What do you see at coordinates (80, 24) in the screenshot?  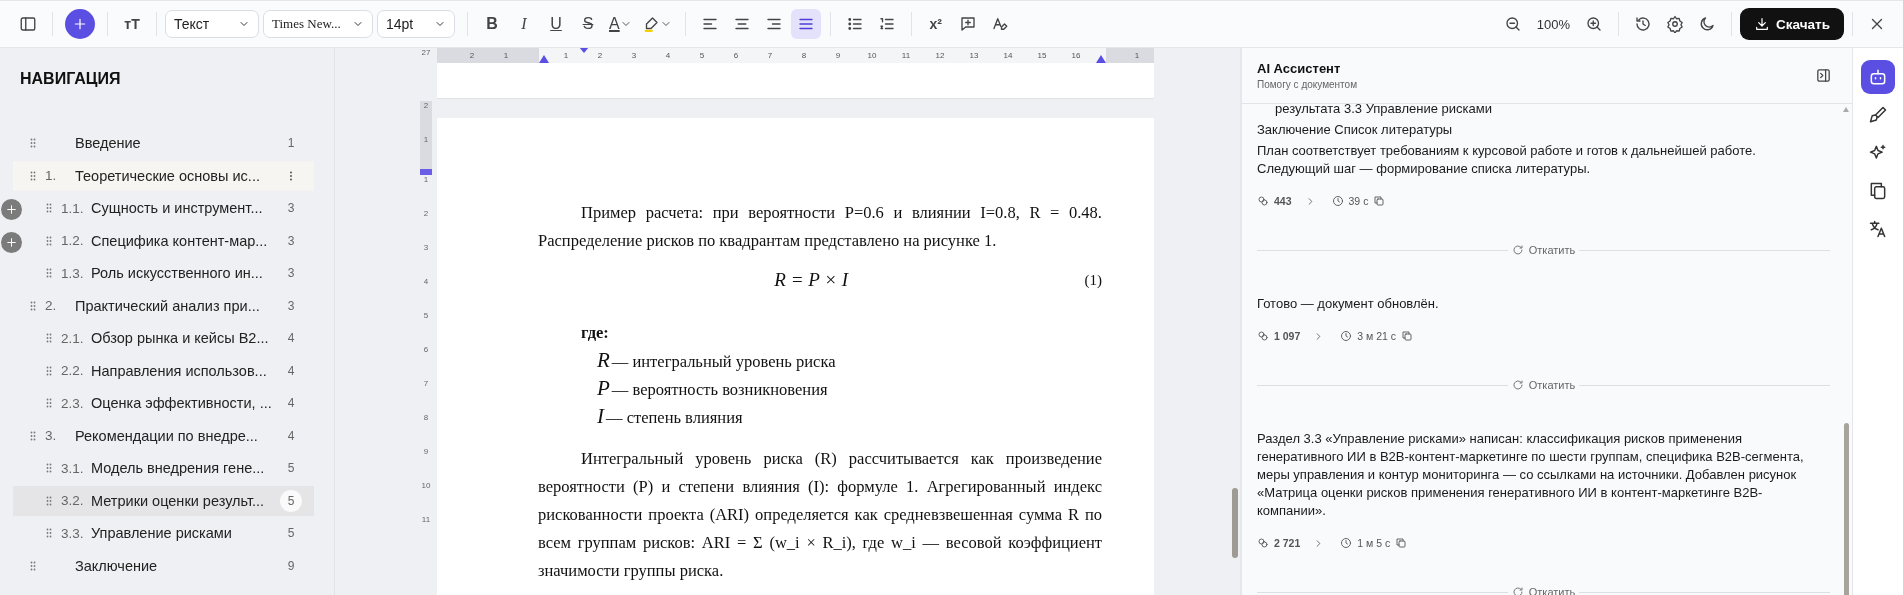 I see `add-button` at bounding box center [80, 24].